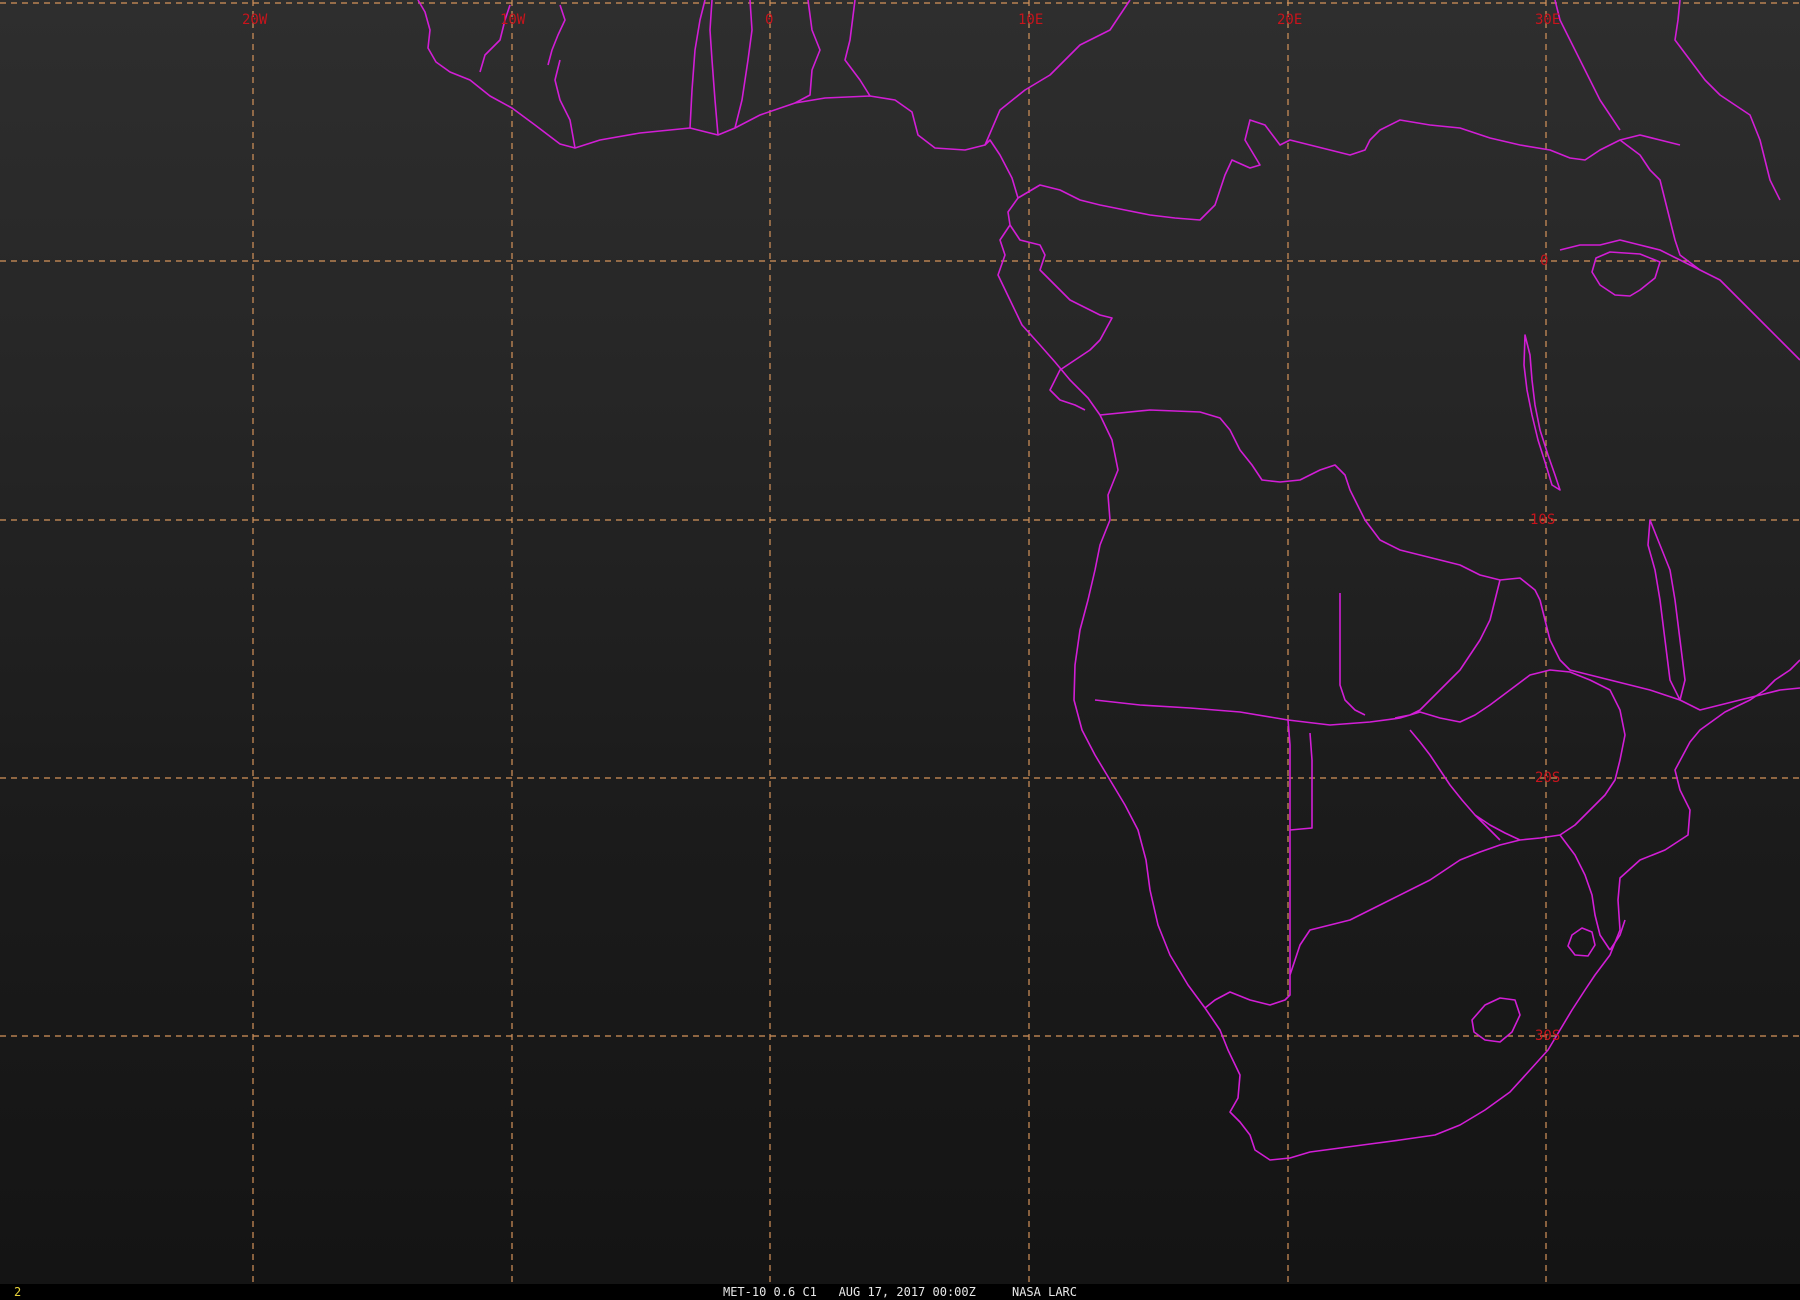  What do you see at coordinates (1666, 610) in the screenshot?
I see `lake-malawi` at bounding box center [1666, 610].